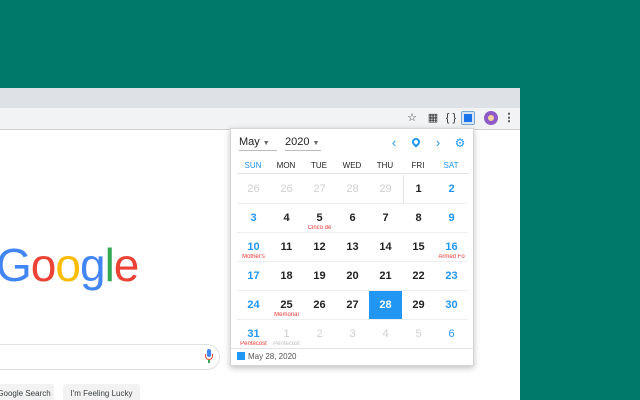  Describe the element at coordinates (418, 334) in the screenshot. I see `day-cell: 5` at that location.